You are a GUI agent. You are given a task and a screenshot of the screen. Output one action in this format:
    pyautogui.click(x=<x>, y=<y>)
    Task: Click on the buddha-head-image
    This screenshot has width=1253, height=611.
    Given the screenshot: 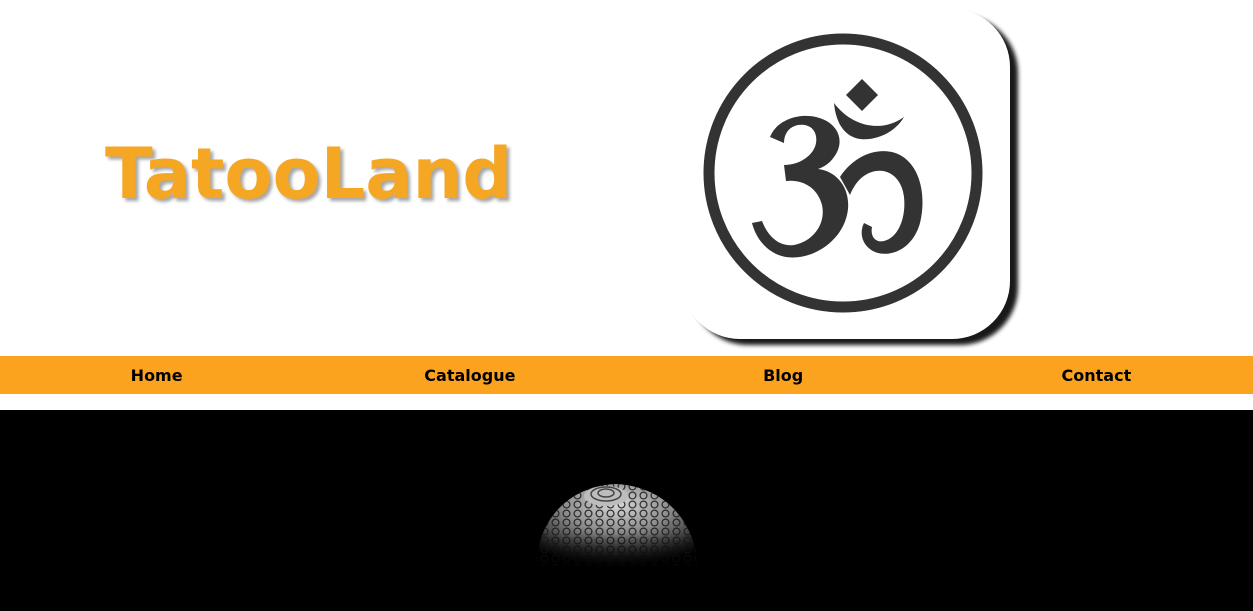 What is the action you would take?
    pyautogui.click(x=617, y=527)
    